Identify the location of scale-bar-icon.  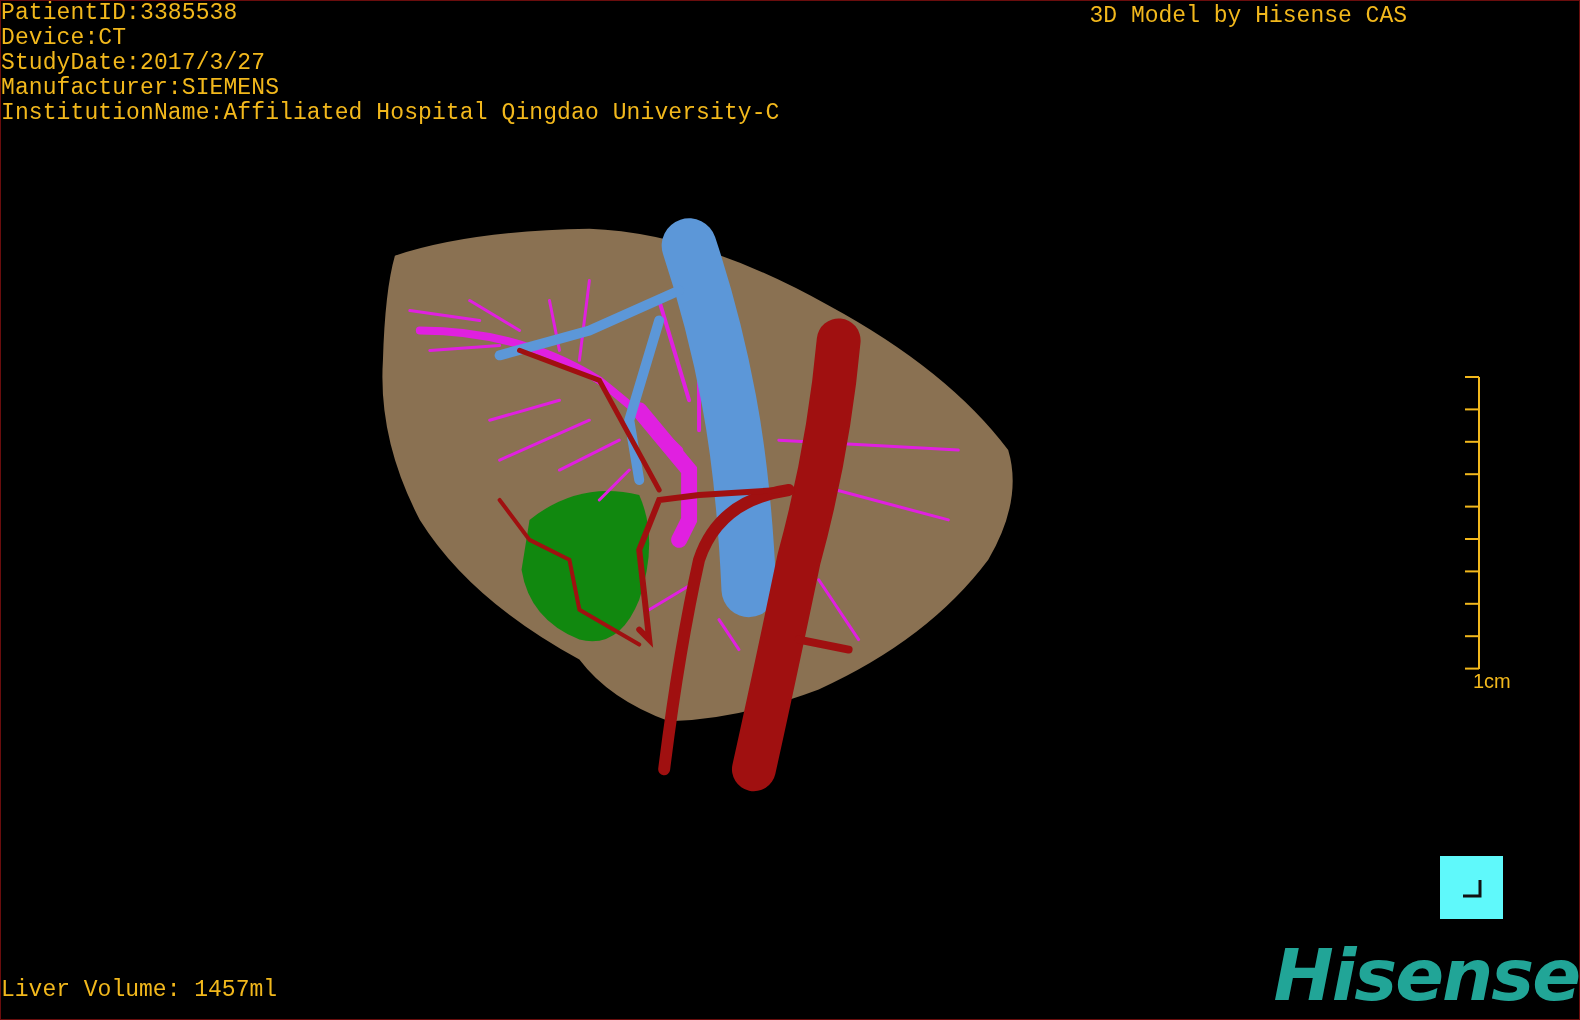
(1473, 523).